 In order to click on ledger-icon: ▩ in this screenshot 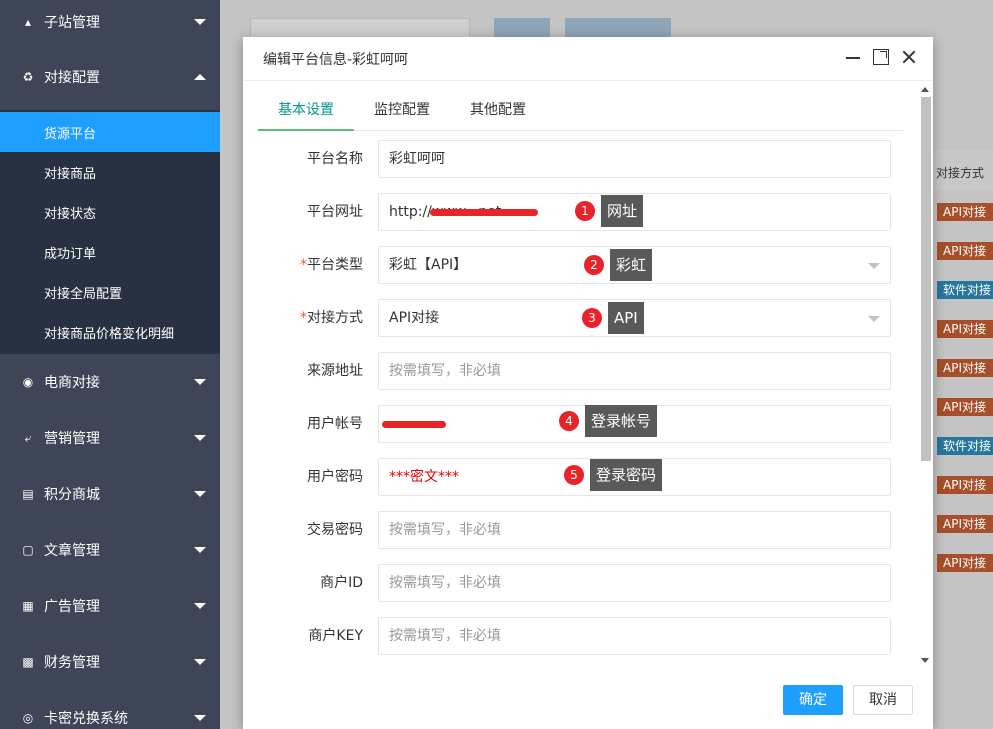, I will do `click(28, 662)`.